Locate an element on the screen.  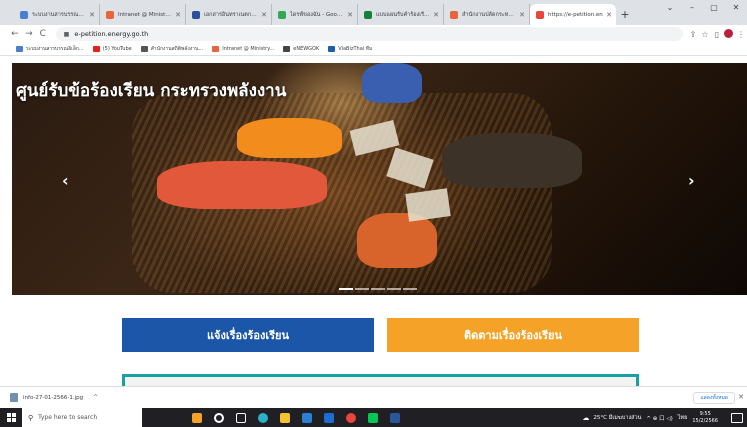
widgets-icon is located at coordinates (197, 417).